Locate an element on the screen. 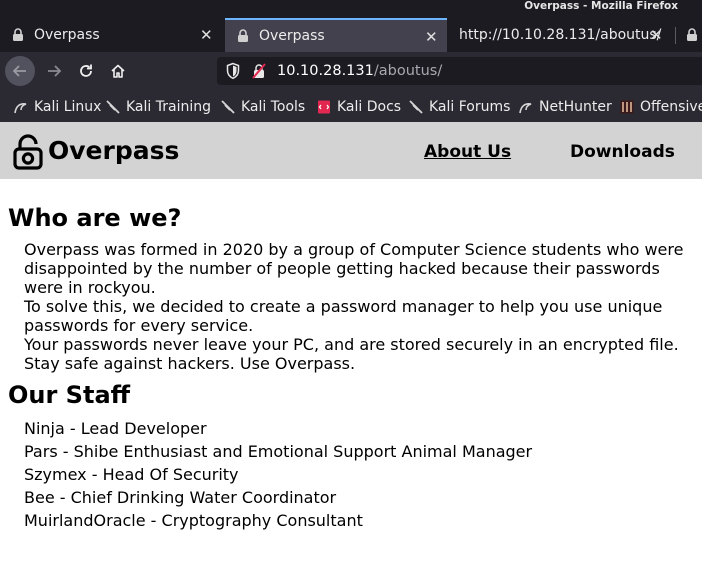 The width and height of the screenshot is (702, 575). bookmark-kali-linux: Kali Linux is located at coordinates (57, 107).